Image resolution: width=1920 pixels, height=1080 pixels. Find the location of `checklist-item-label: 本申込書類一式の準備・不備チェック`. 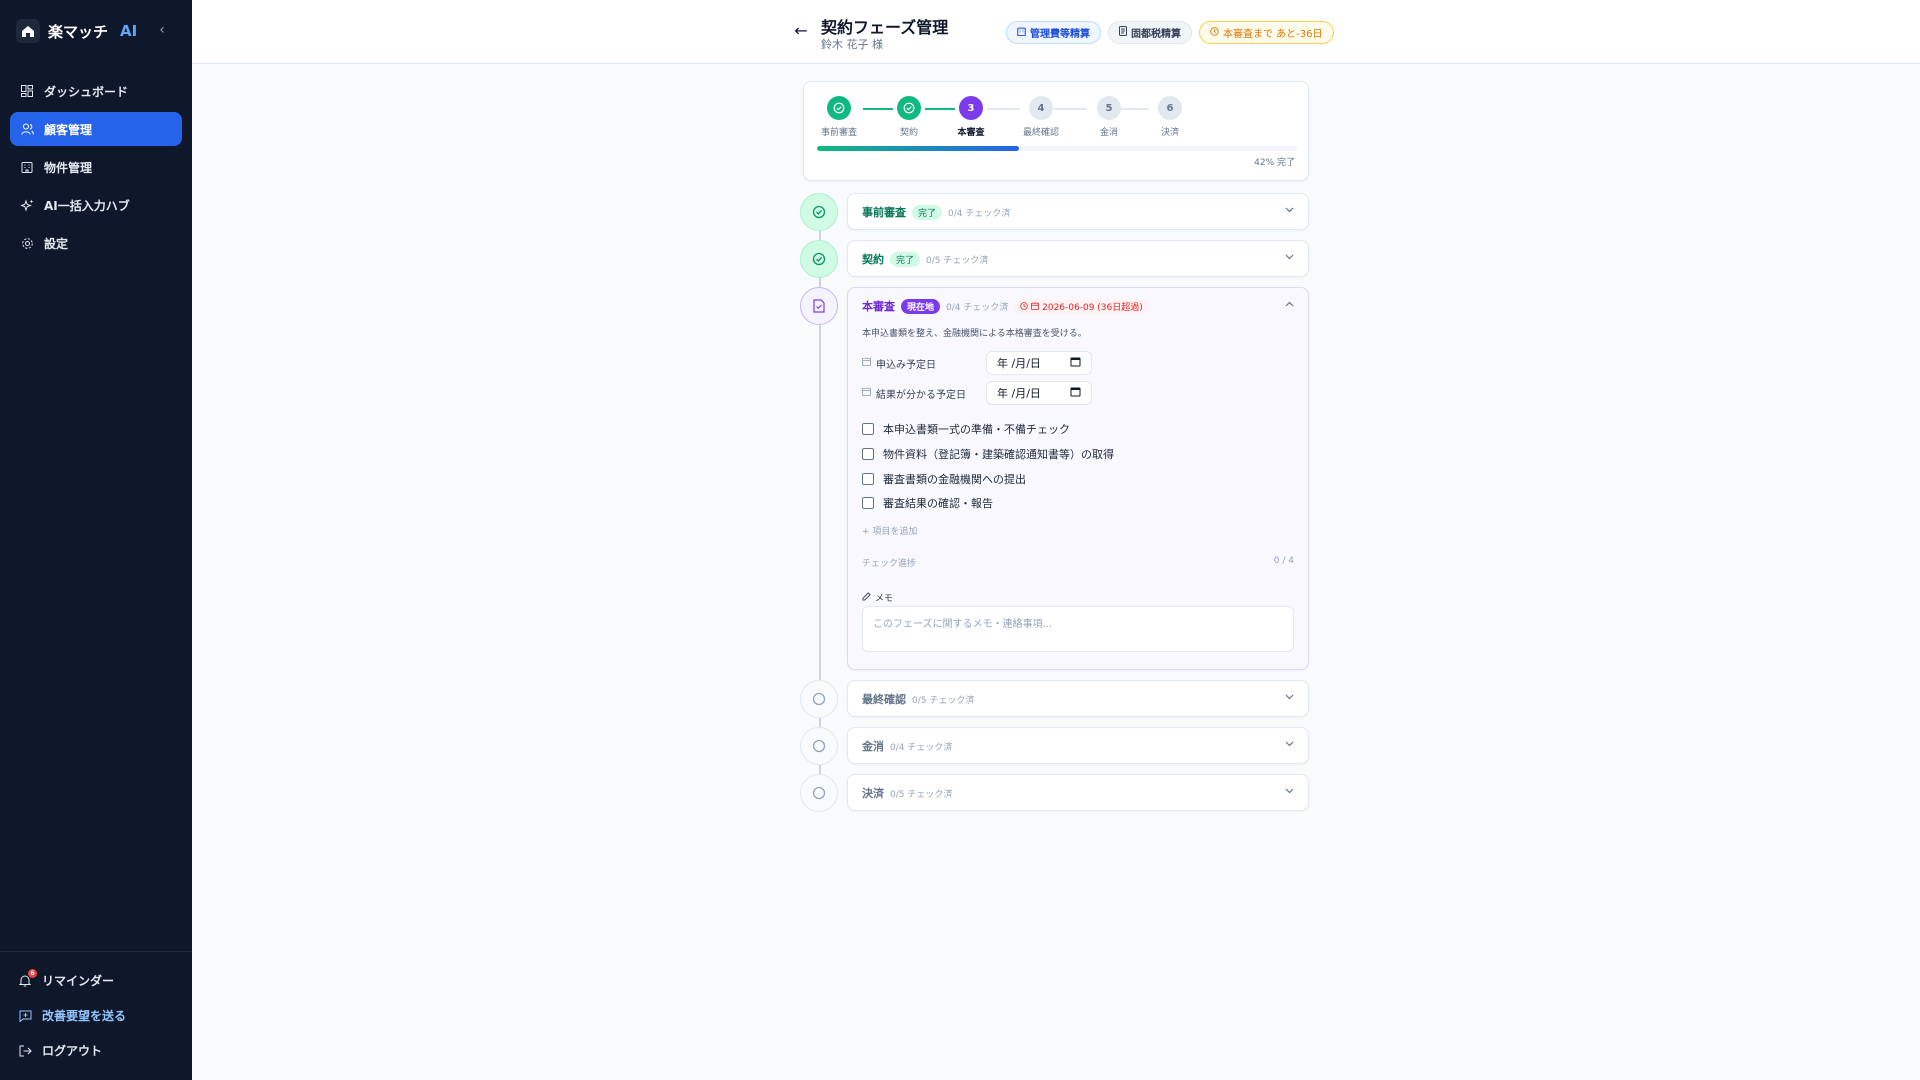

checklist-item-label: 本申込書類一式の準備・不備チェック is located at coordinates (976, 429).